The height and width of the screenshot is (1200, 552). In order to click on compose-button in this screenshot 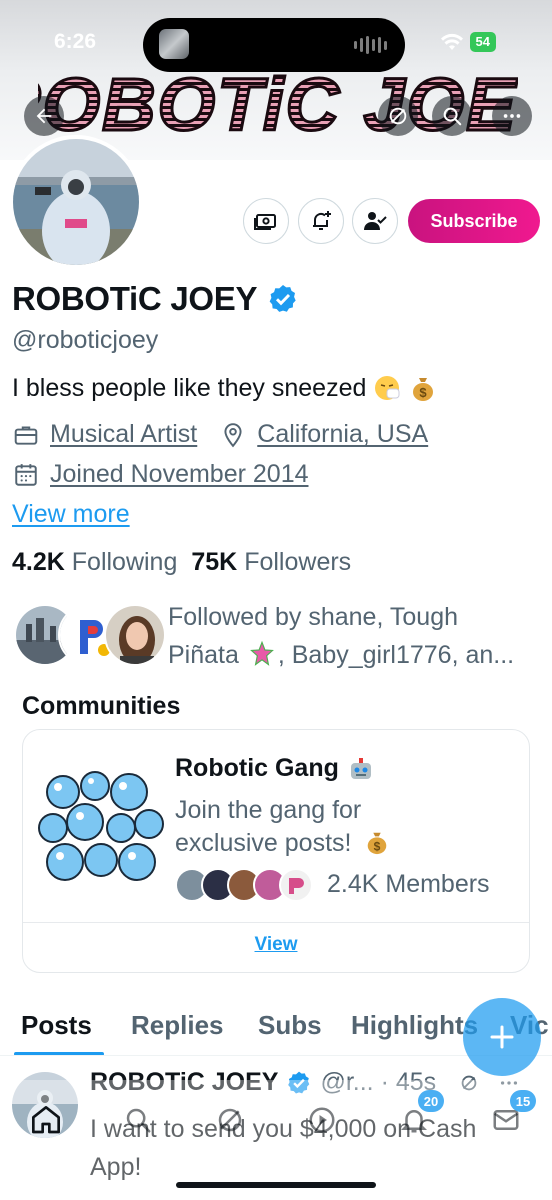, I will do `click(502, 1037)`.